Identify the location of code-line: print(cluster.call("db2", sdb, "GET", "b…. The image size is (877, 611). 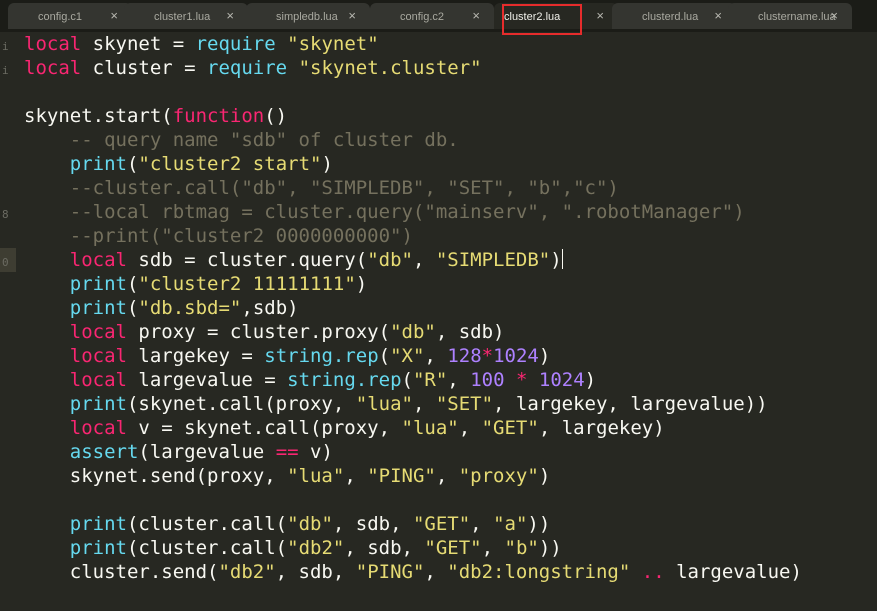
(293, 548).